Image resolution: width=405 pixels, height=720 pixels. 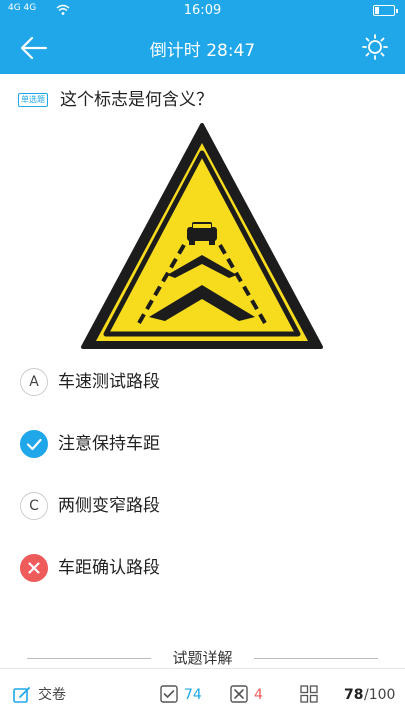 I want to click on option-letter-badge: C, so click(x=34, y=506).